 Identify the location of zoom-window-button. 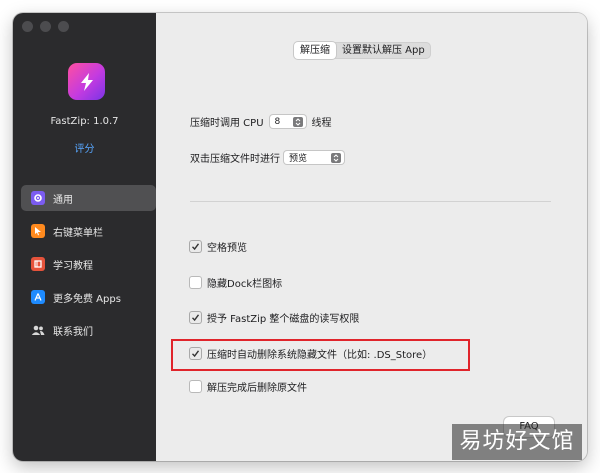
(63, 26).